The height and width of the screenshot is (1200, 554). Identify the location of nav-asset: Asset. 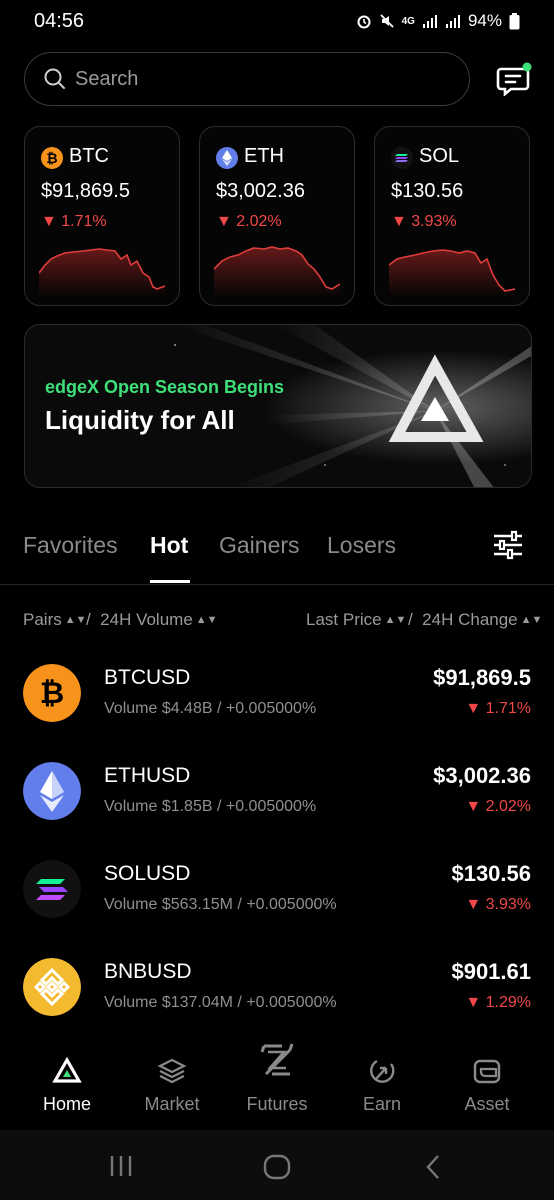
(487, 1085).